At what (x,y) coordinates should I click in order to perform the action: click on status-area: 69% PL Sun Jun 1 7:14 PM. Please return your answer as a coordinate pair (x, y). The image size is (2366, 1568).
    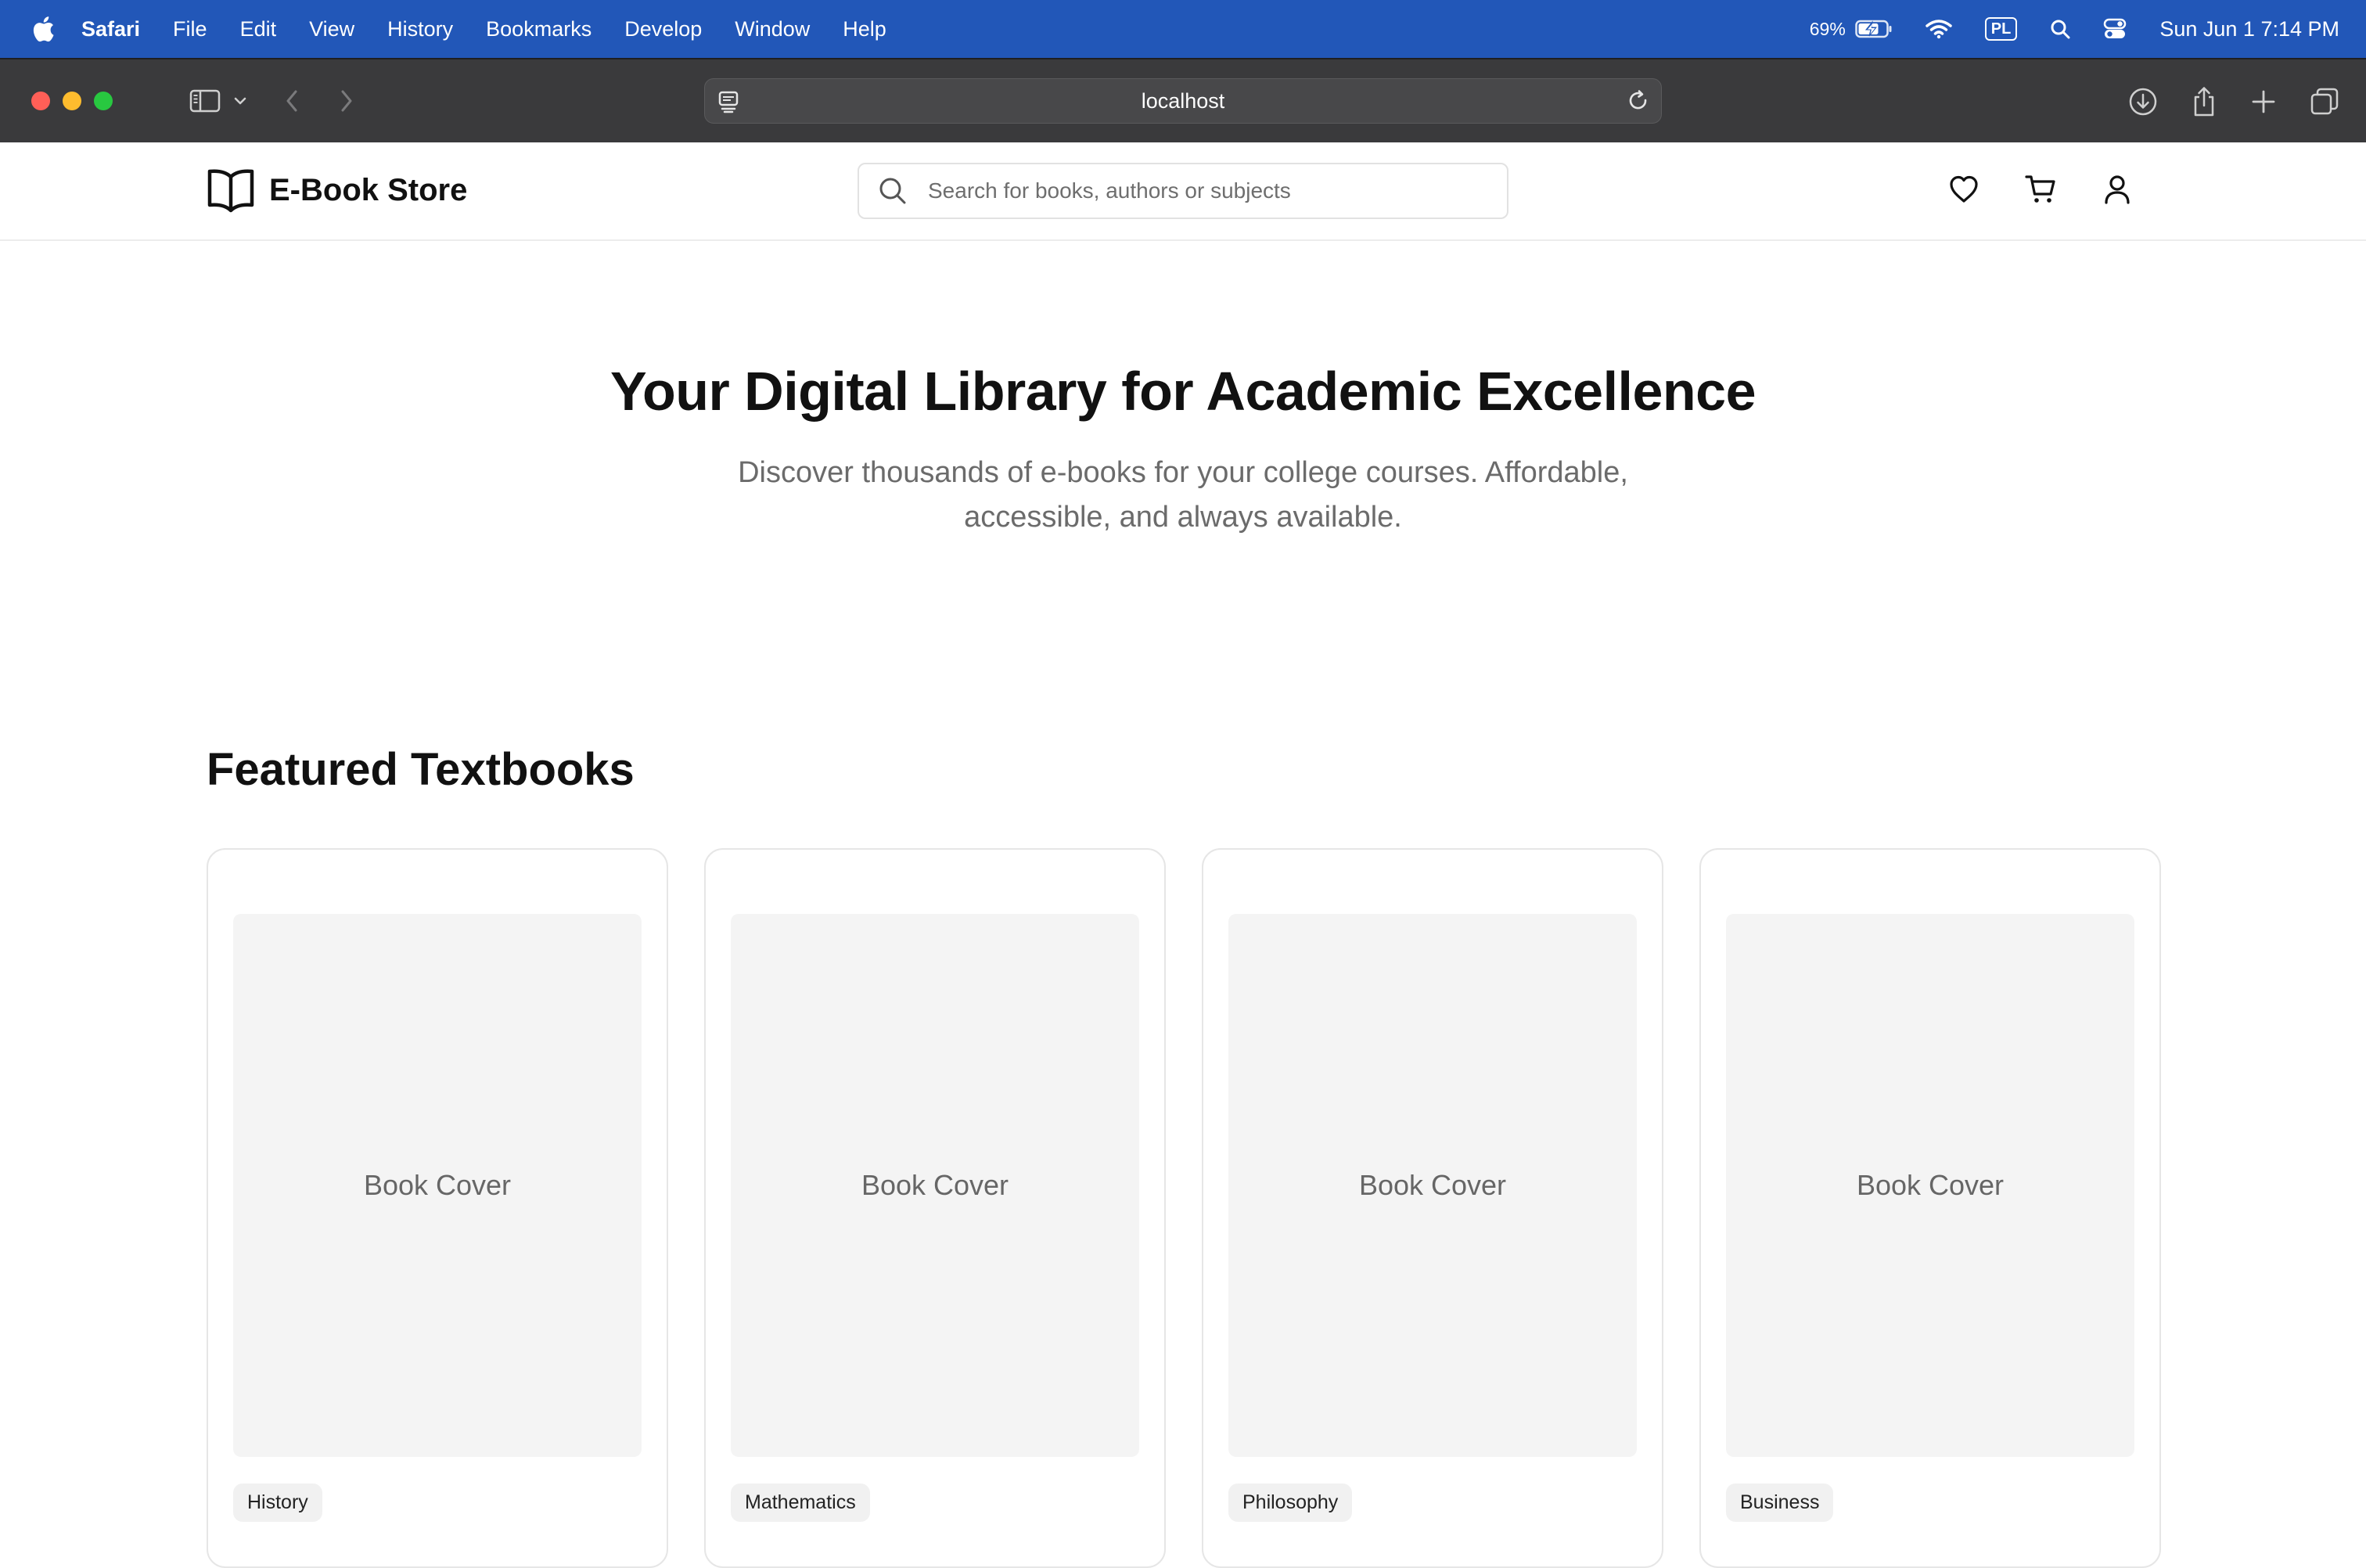
    Looking at the image, I should click on (2074, 29).